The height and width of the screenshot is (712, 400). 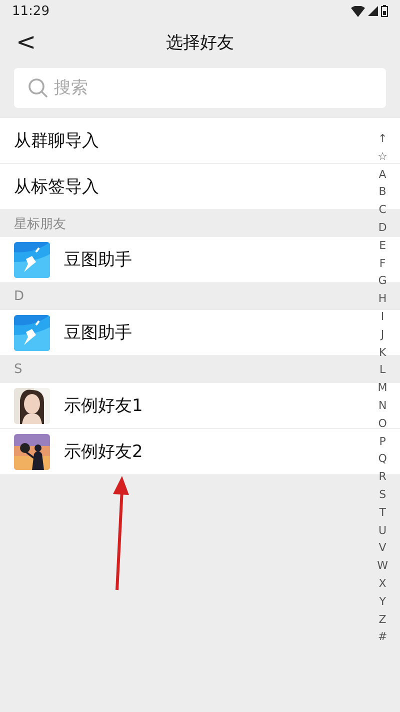 I want to click on index-letter: #, so click(x=383, y=637).